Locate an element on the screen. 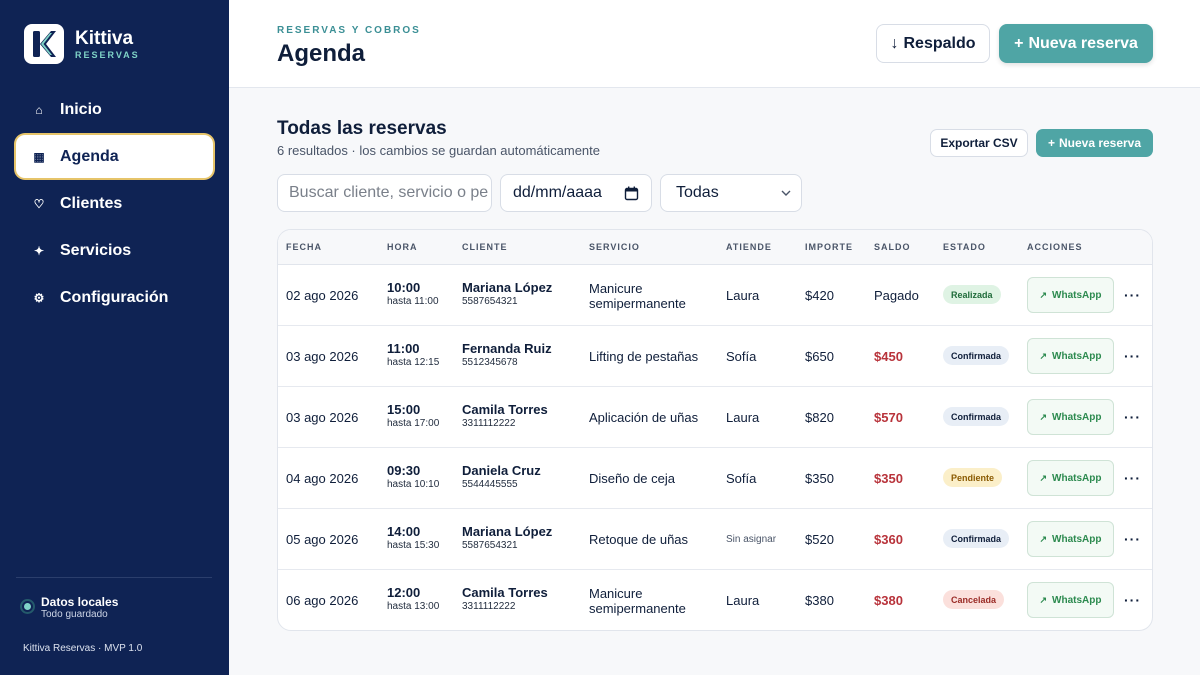 Image resolution: width=1200 pixels, height=675 pixels. sidebar-item-configuracion: ⚙ Configuración is located at coordinates (114, 297).